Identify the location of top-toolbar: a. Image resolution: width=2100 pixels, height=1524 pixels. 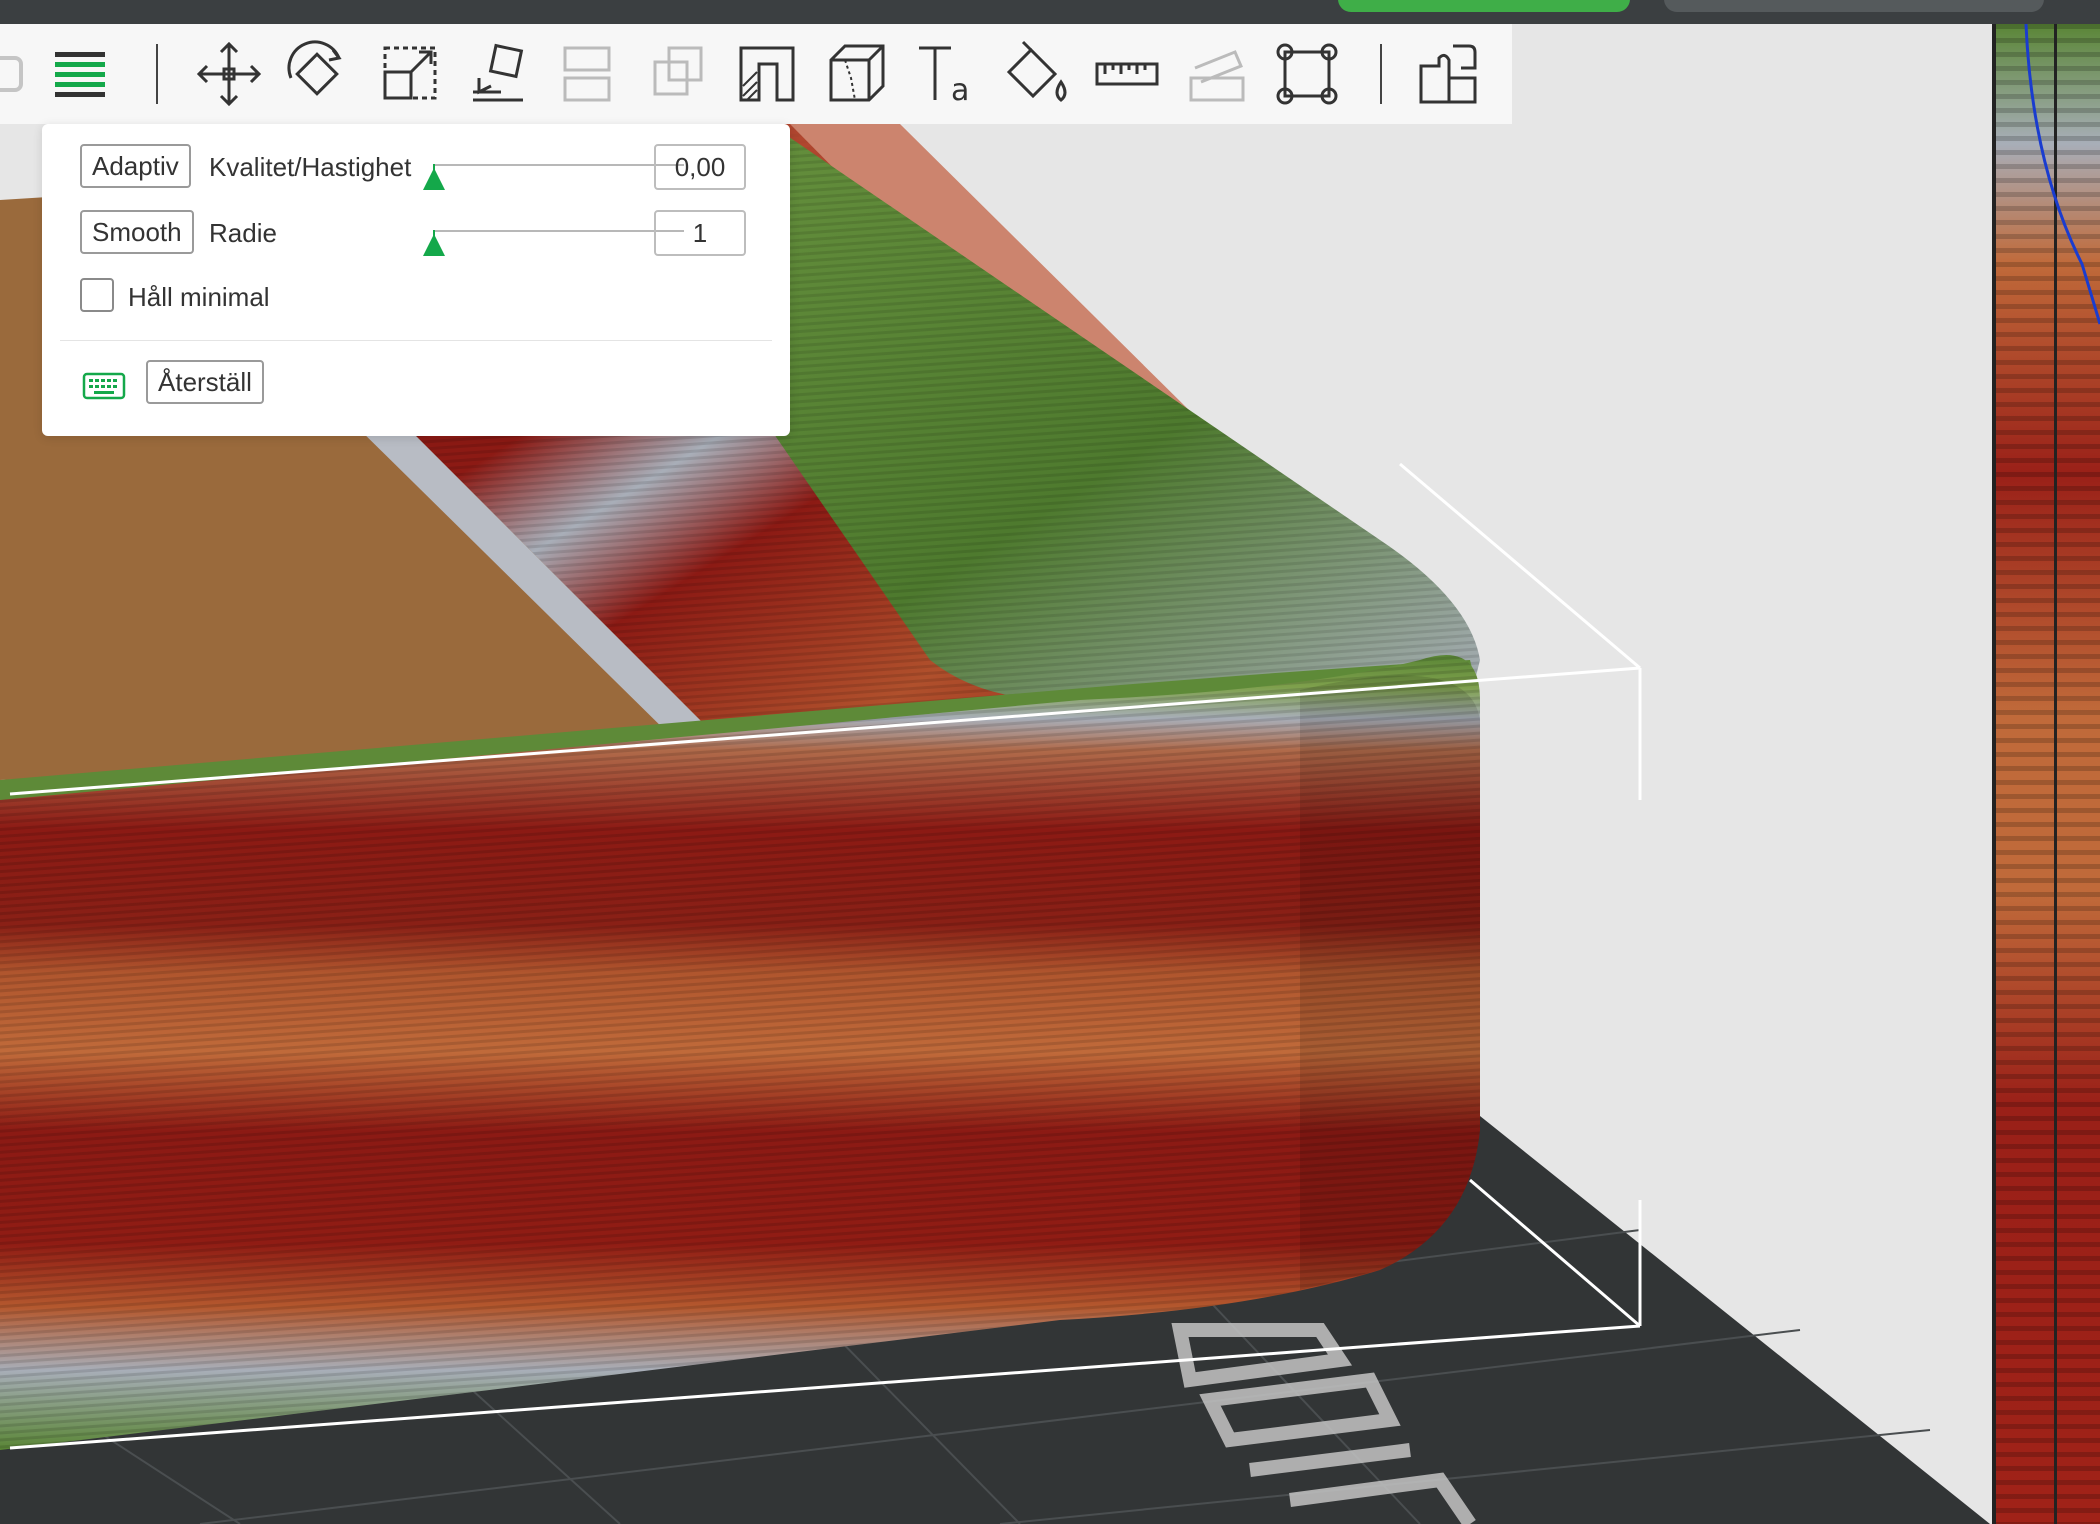
(756, 74).